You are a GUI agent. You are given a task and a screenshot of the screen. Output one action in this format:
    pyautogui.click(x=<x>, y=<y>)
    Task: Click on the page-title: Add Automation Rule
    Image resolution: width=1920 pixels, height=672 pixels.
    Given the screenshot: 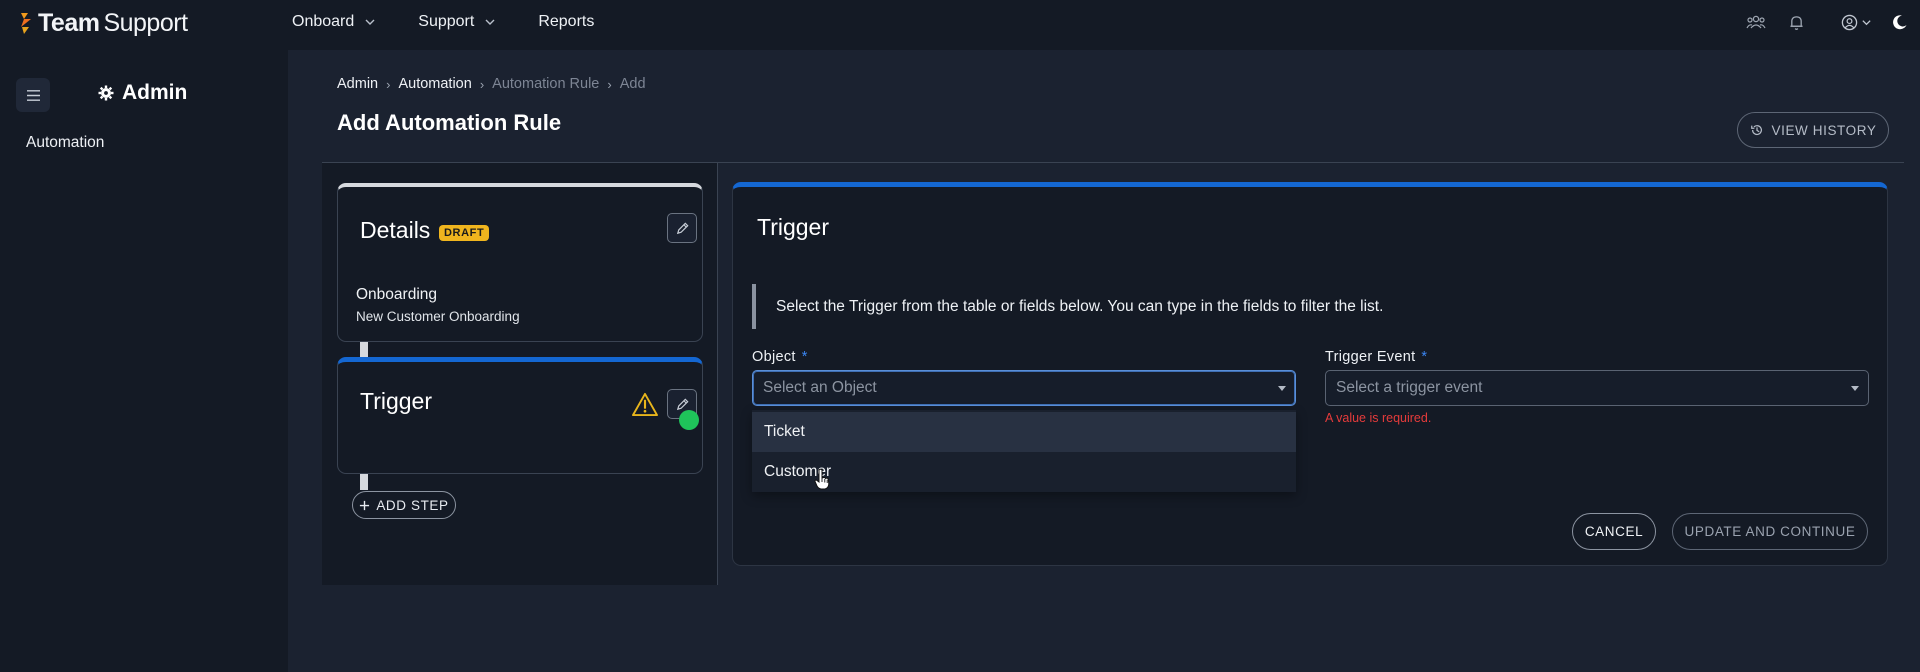 What is the action you would take?
    pyautogui.click(x=449, y=122)
    